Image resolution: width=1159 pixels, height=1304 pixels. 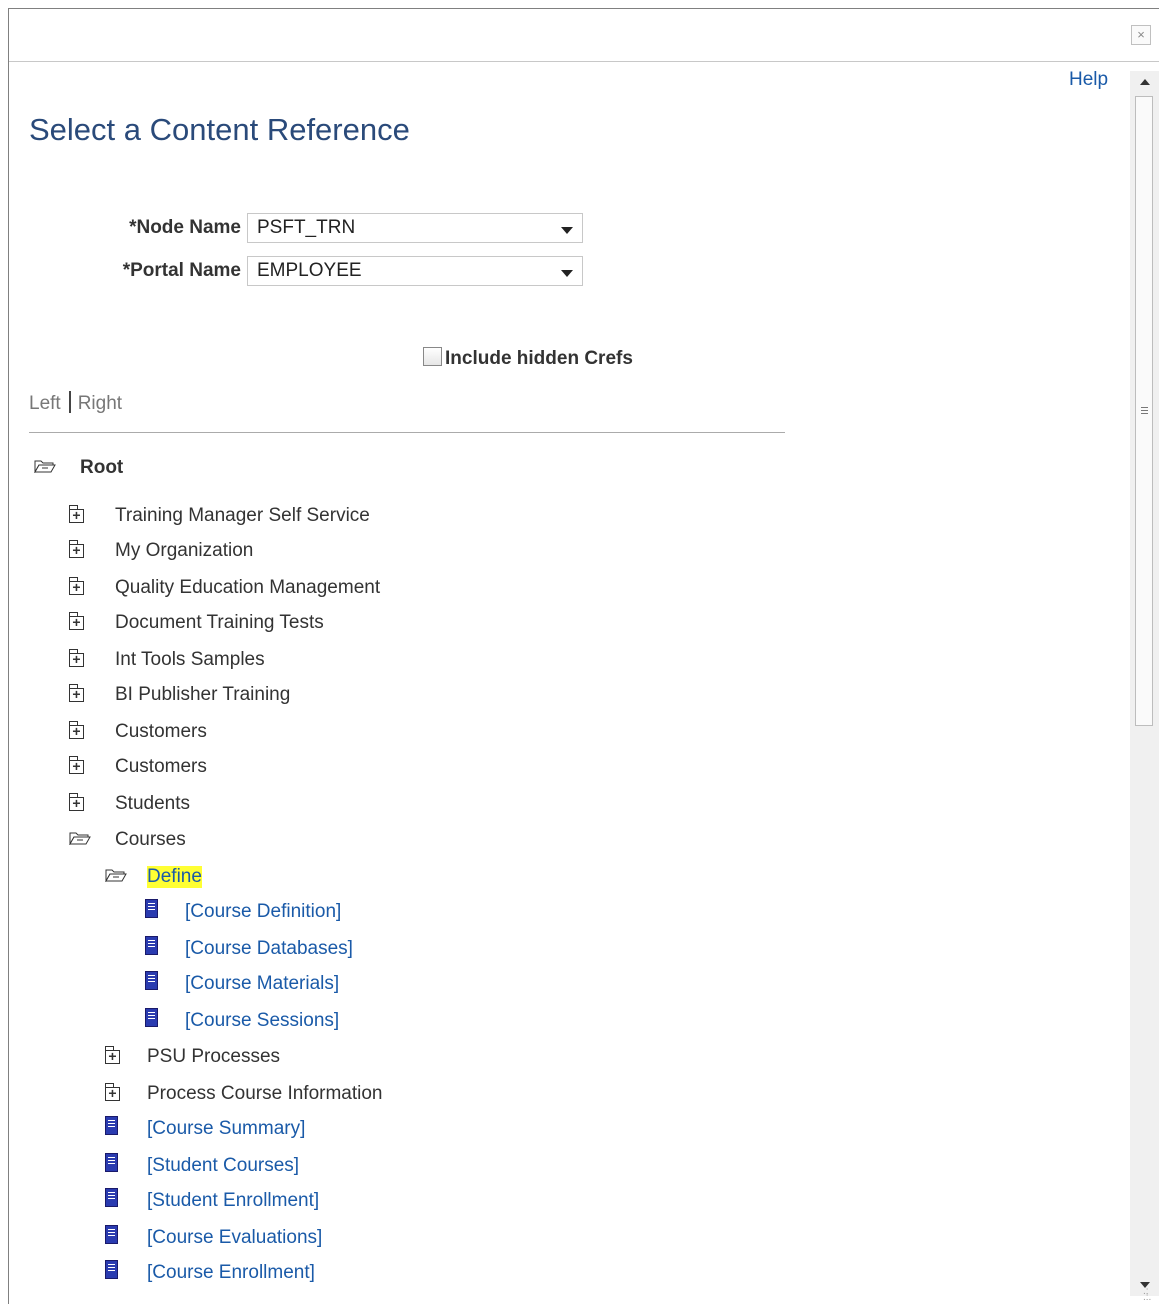 I want to click on vertical-scrollbar, so click(x=1144, y=683).